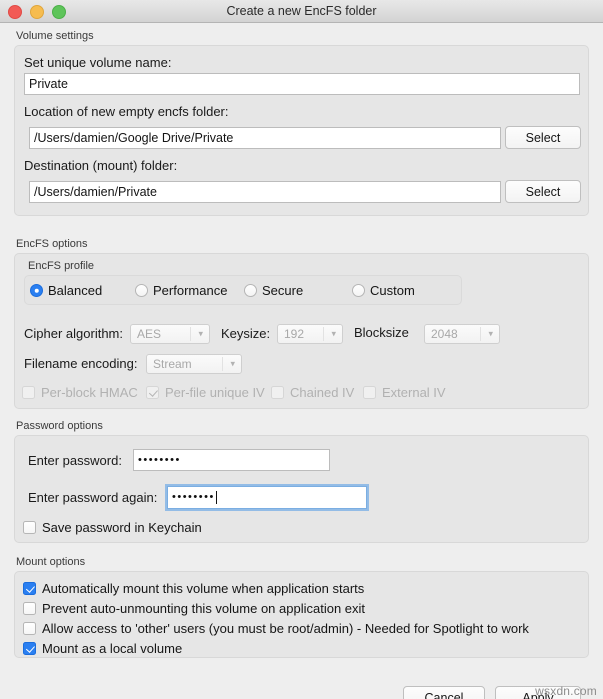  What do you see at coordinates (59, 426) in the screenshot?
I see `password-options-section-label: Password options` at bounding box center [59, 426].